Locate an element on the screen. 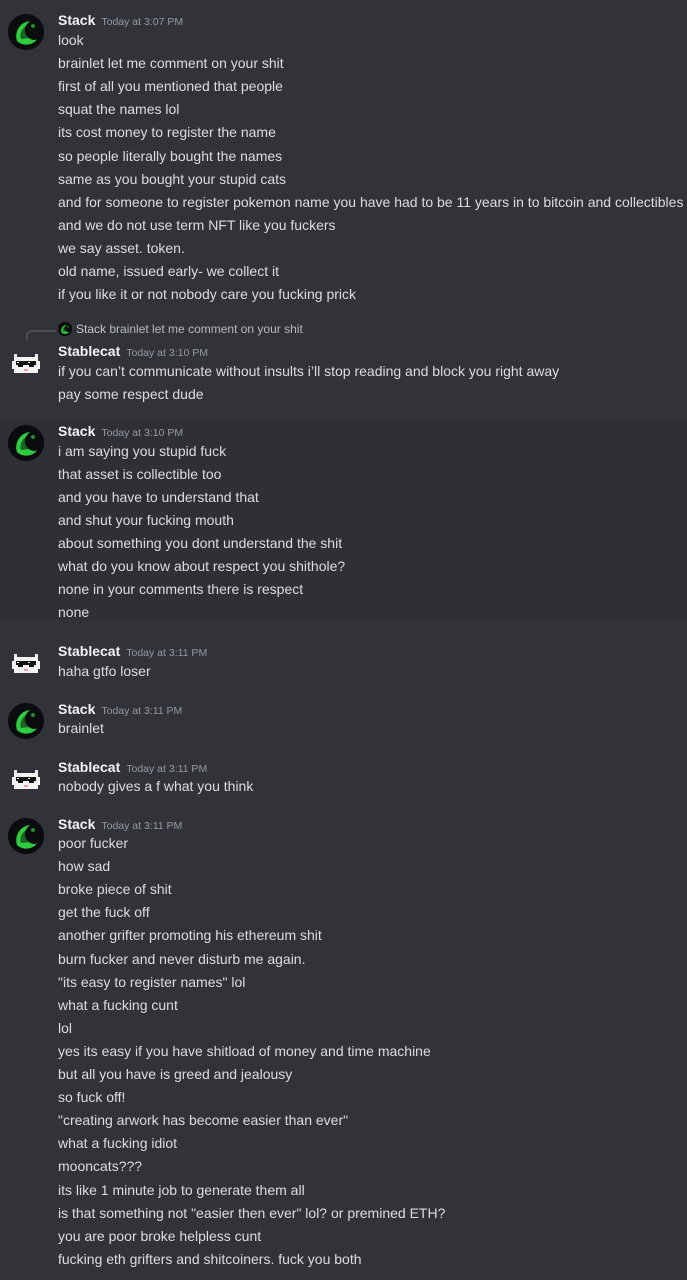 The image size is (687, 1280). message-line: brainlet let me comment on your shit is located at coordinates (171, 63).